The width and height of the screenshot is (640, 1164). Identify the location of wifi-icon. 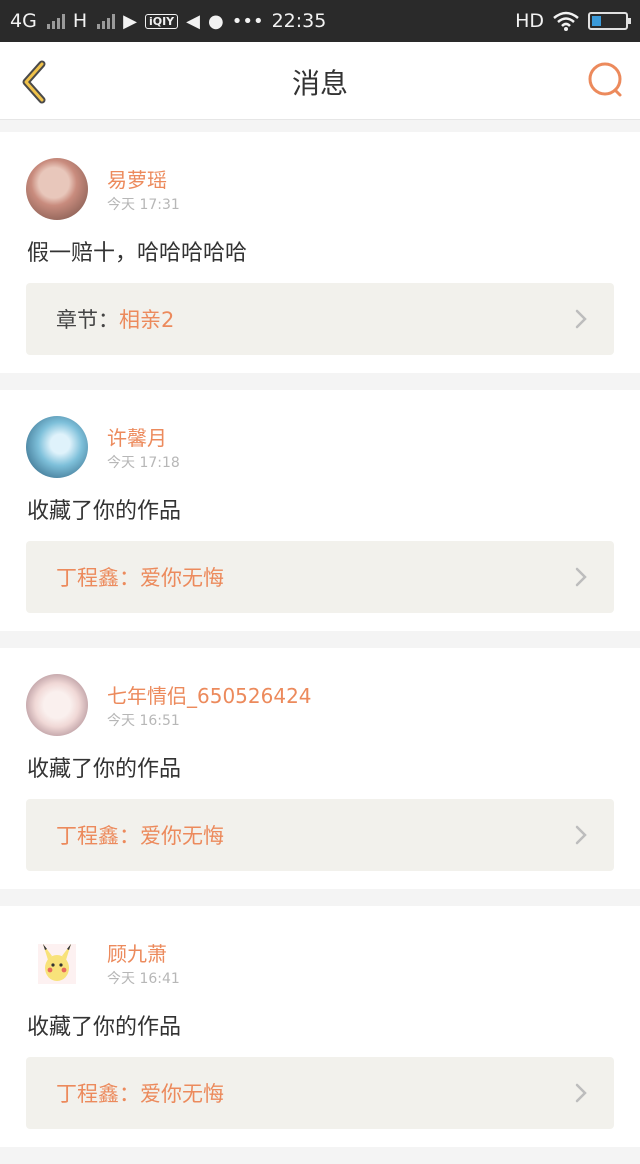
(566, 21).